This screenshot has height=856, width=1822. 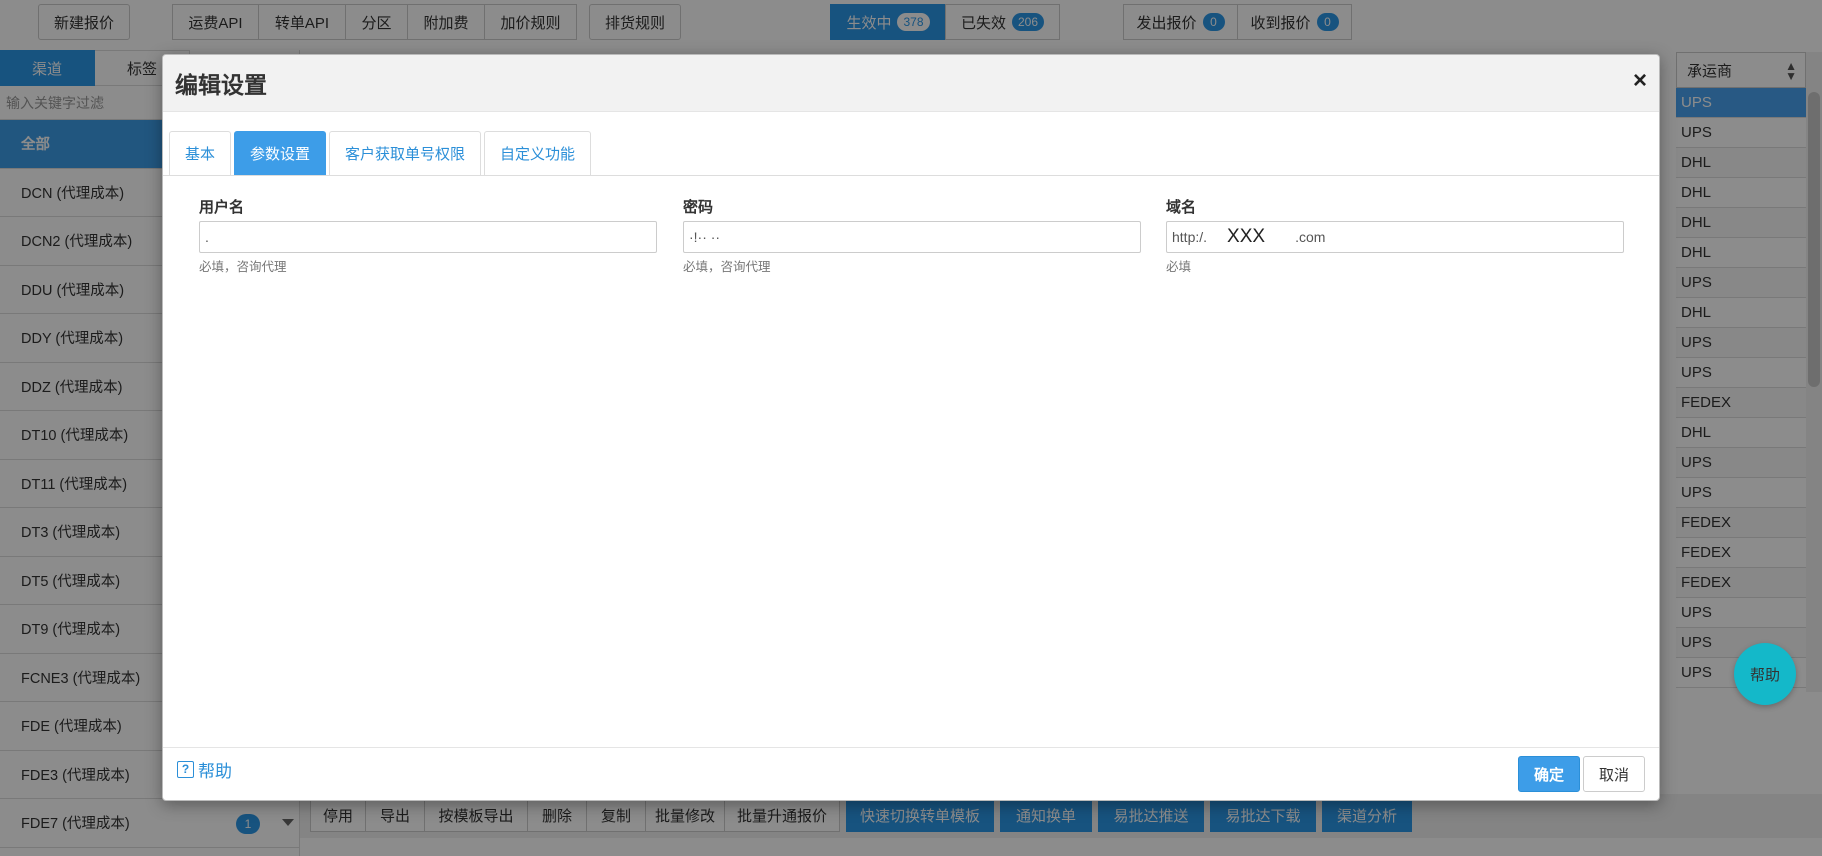 I want to click on domain-label: 域名, so click(x=1181, y=207).